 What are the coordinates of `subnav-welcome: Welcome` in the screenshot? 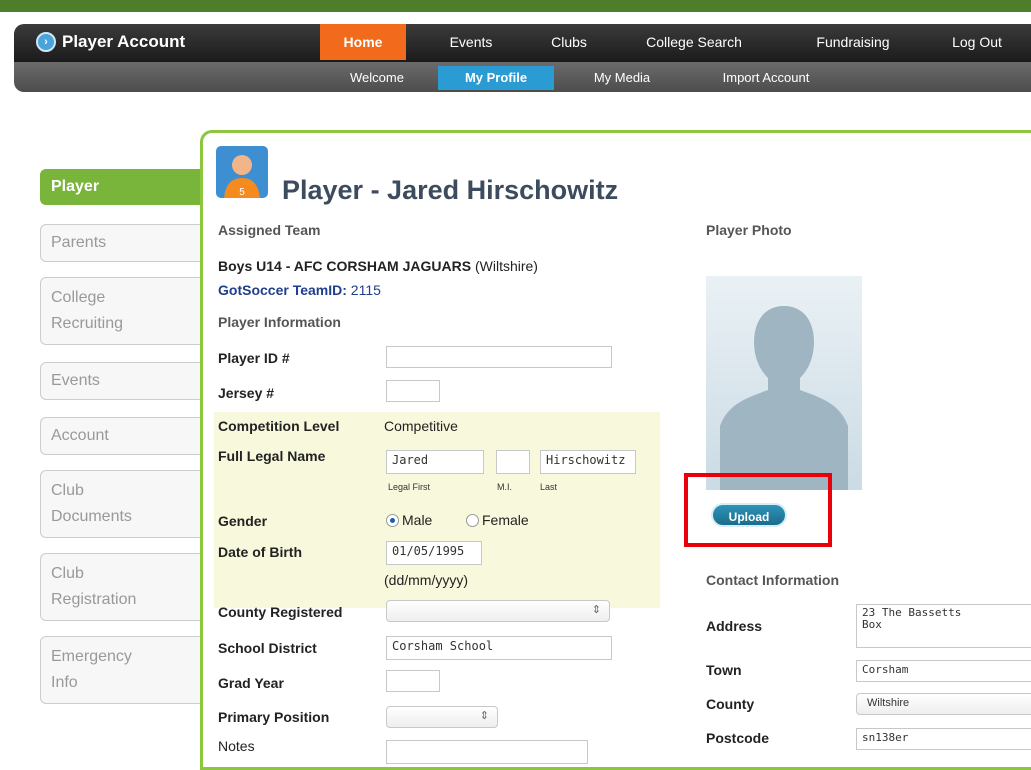 It's located at (377, 78).